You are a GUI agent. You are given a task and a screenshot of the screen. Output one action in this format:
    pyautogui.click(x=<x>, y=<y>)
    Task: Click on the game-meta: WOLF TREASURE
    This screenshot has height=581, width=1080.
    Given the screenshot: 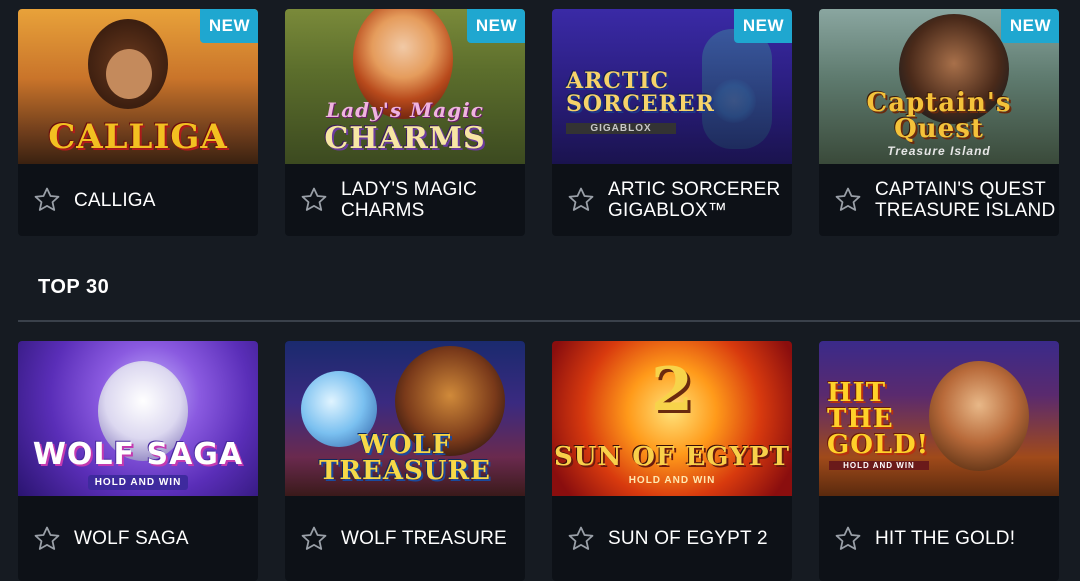 What is the action you would take?
    pyautogui.click(x=405, y=538)
    